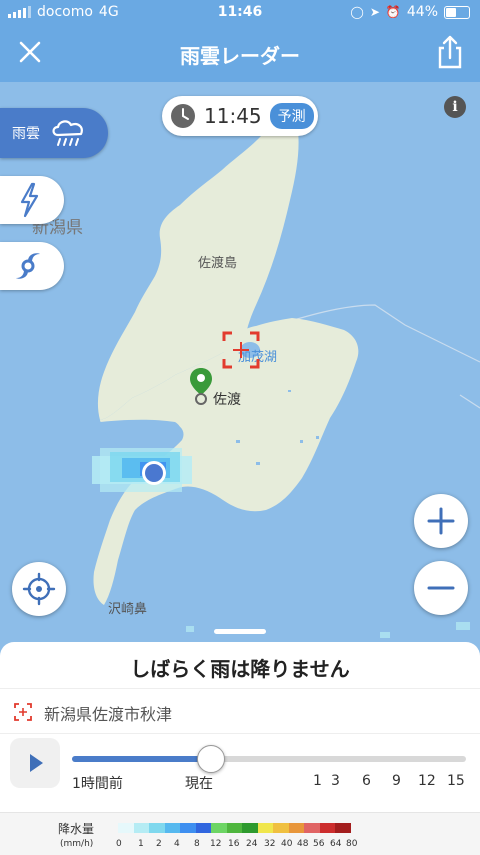  I want to click on timeline-label: 9, so click(396, 781).